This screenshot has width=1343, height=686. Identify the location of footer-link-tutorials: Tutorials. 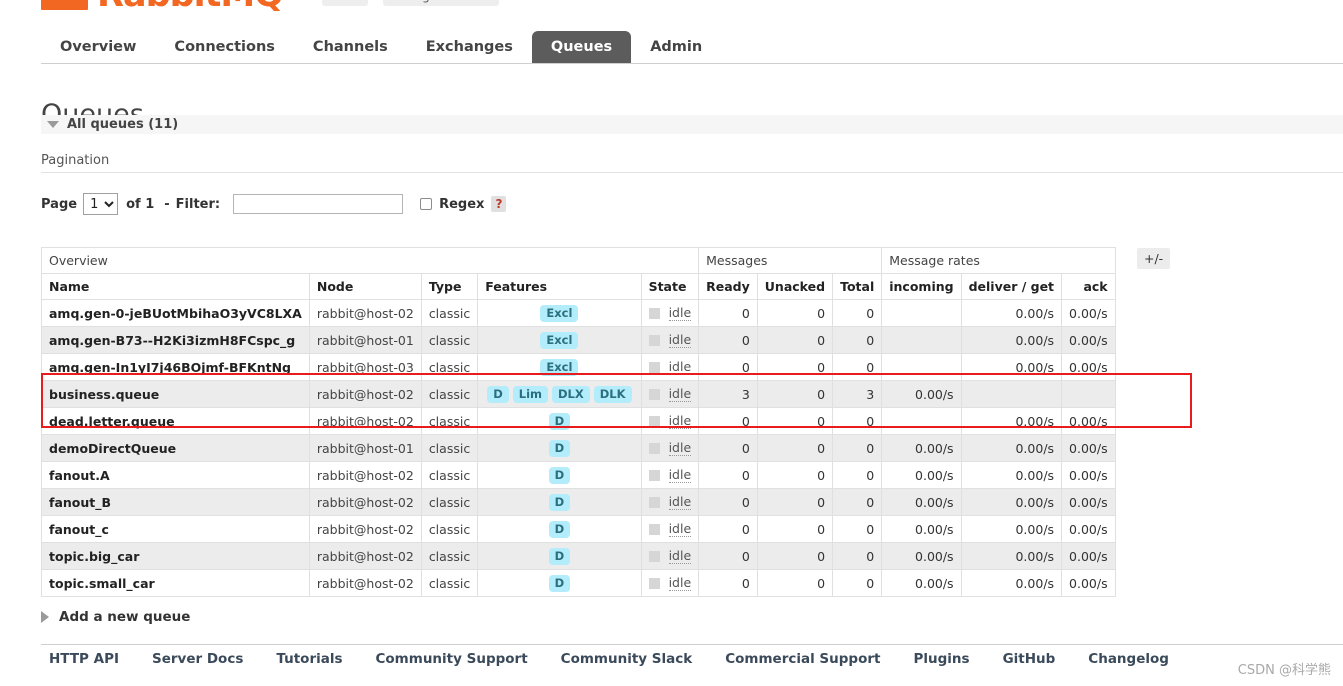
(309, 659).